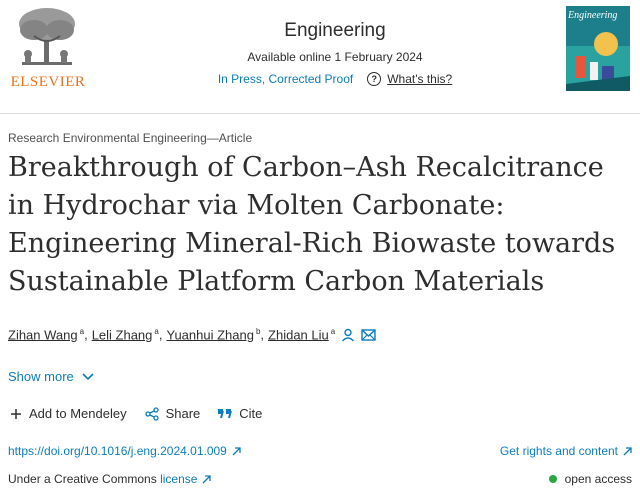 This screenshot has width=640, height=493. I want to click on chevron-down-icon, so click(88, 376).